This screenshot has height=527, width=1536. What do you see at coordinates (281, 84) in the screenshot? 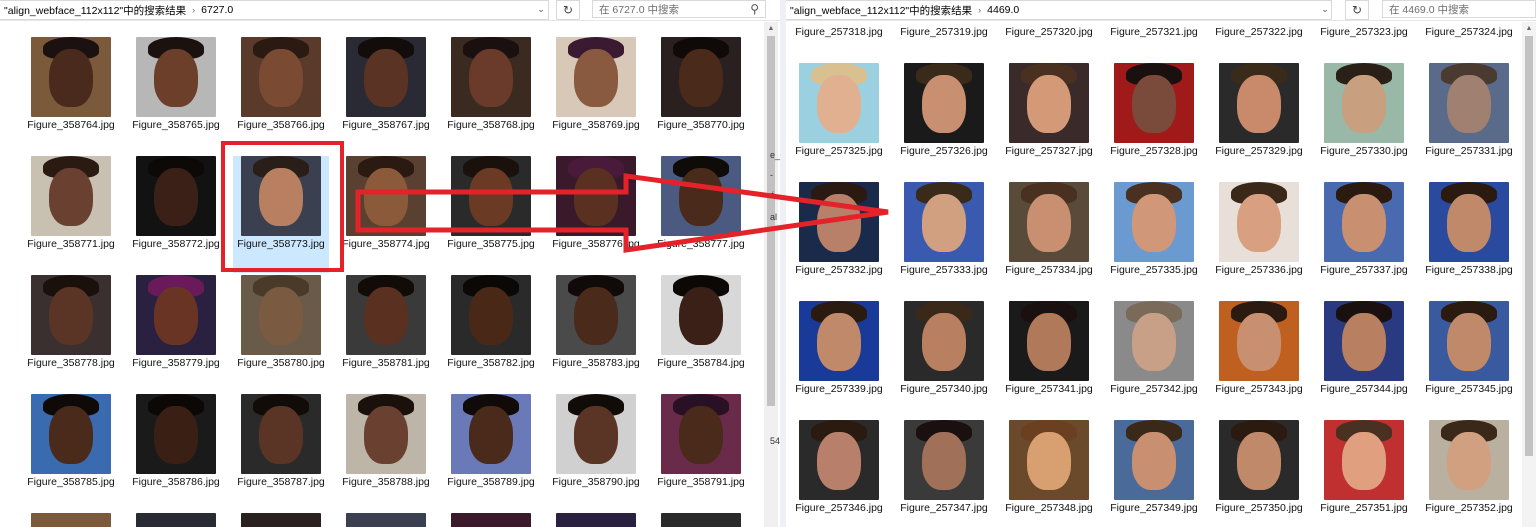
I see `file-item: Figure_358766.jpg` at bounding box center [281, 84].